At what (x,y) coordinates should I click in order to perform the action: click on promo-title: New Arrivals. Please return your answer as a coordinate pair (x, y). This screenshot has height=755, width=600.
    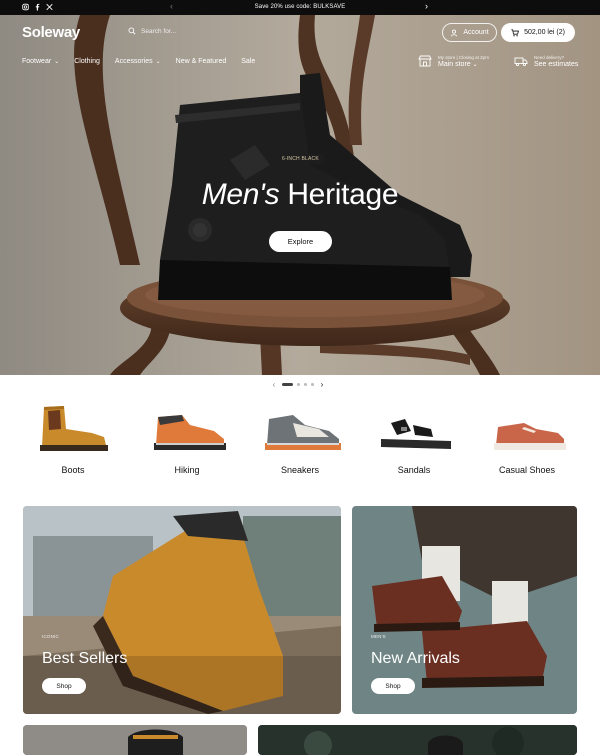
    Looking at the image, I should click on (415, 658).